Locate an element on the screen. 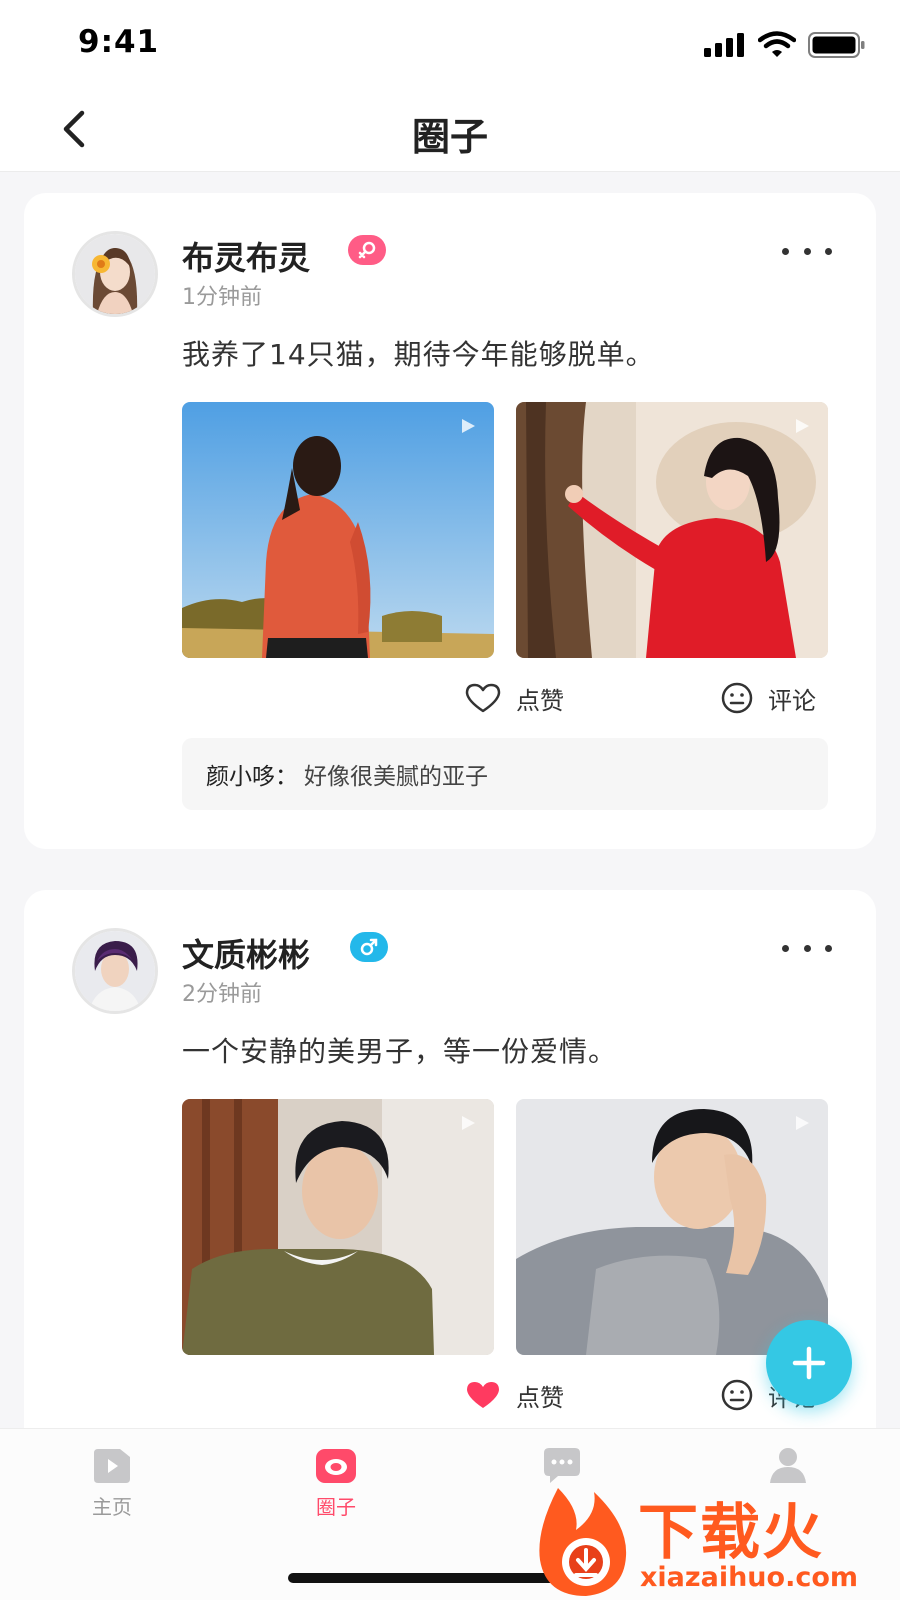  comment-label: 评论 is located at coordinates (792, 700).